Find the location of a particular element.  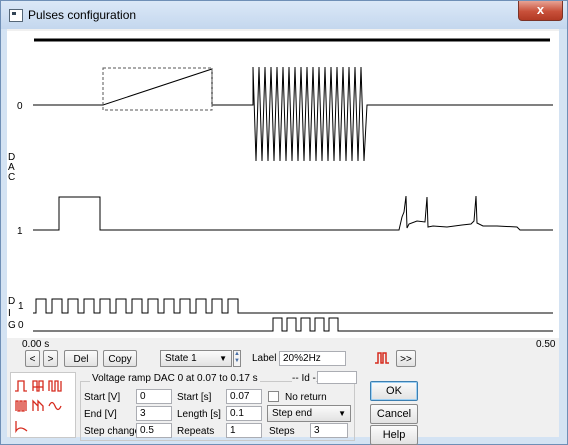

id-caption: -- Id - is located at coordinates (304, 378).